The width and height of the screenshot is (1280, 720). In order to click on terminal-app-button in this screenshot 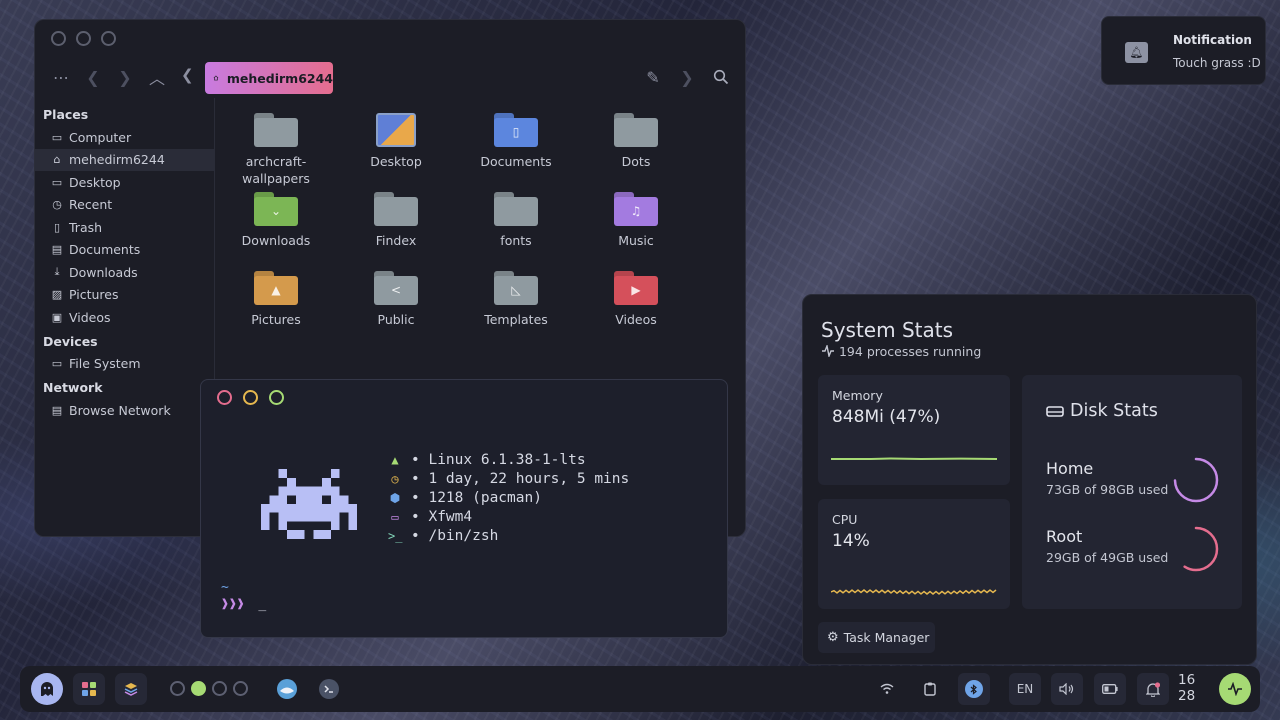, I will do `click(329, 689)`.